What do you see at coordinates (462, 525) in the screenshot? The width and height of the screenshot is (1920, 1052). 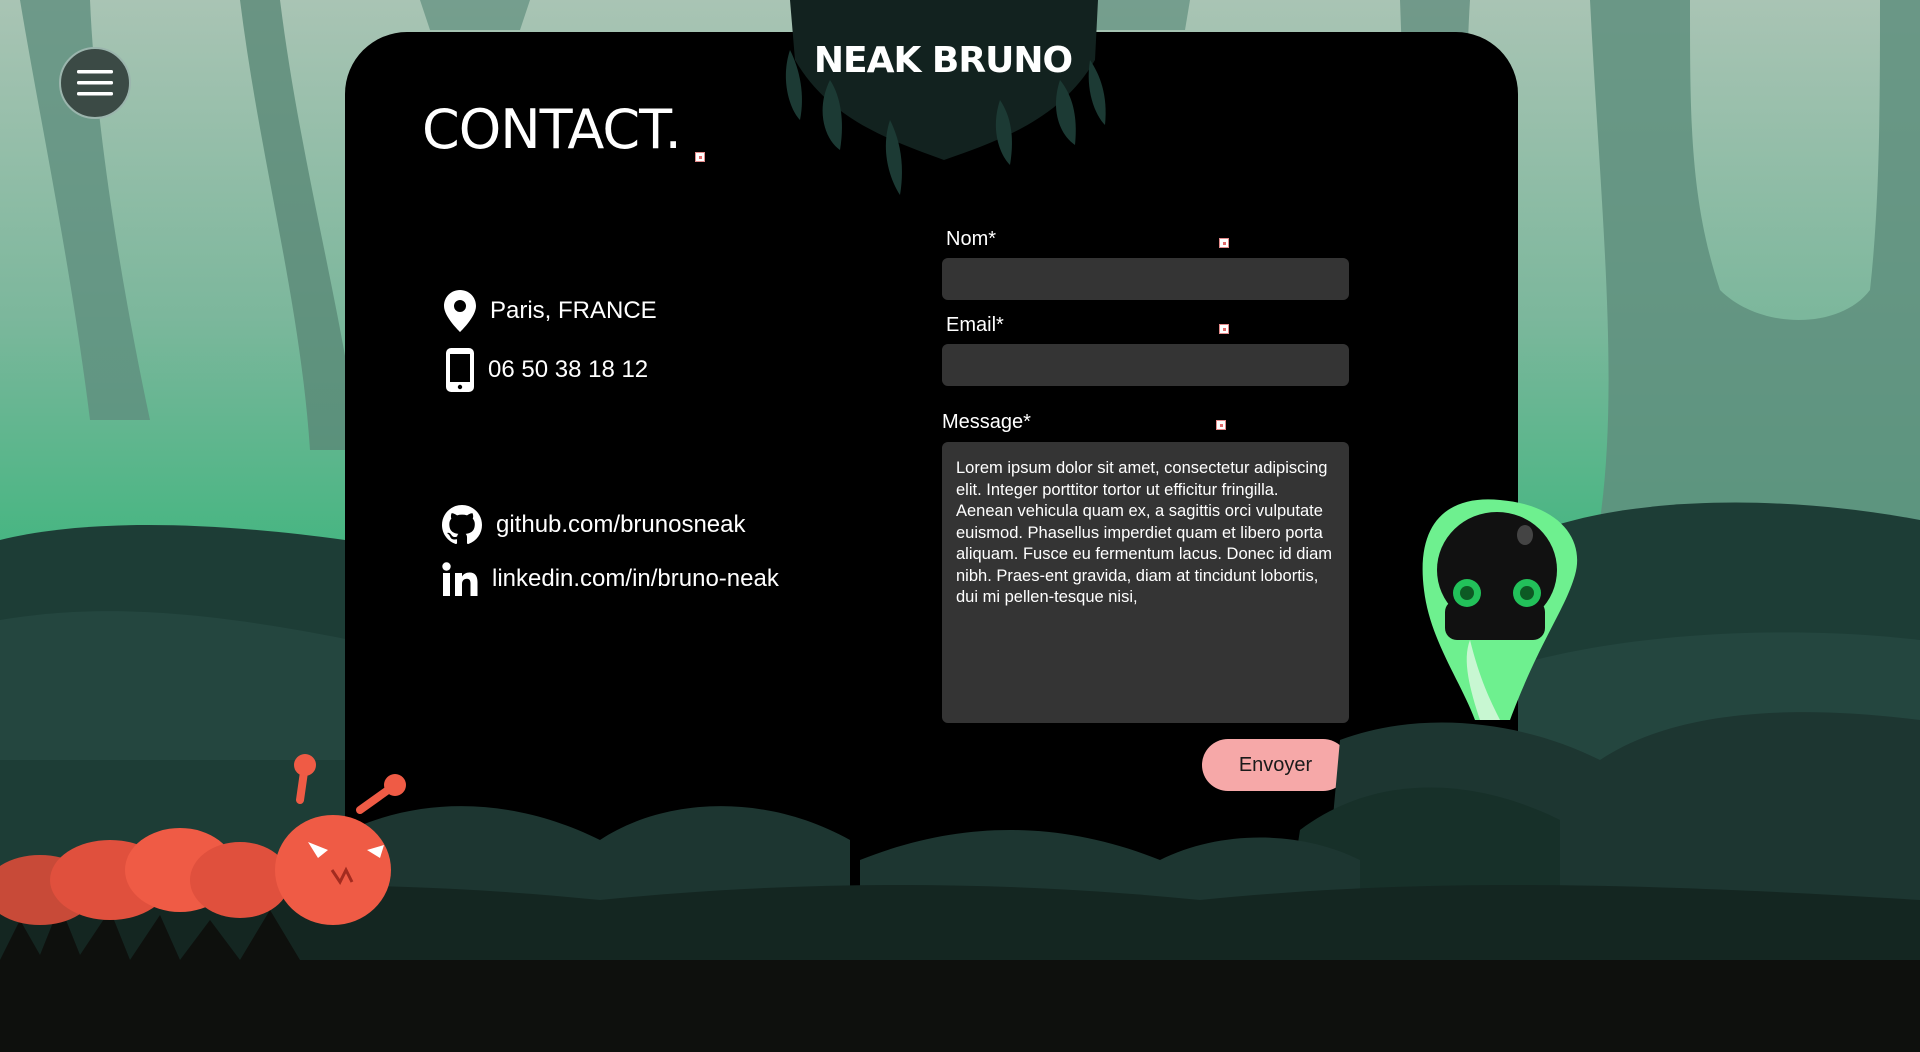 I see `github-icon` at bounding box center [462, 525].